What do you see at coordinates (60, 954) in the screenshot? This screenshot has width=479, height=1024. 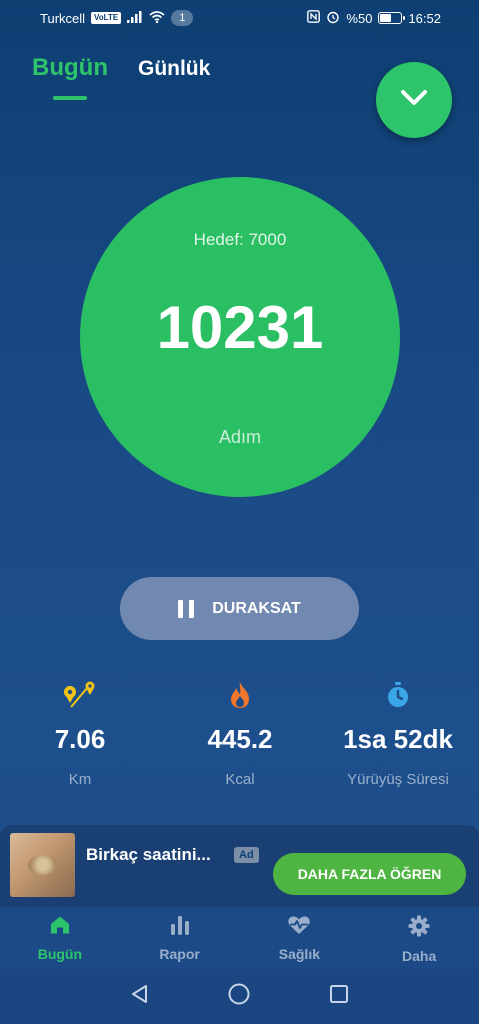 I see `nav-label-bugun: Bugün` at bounding box center [60, 954].